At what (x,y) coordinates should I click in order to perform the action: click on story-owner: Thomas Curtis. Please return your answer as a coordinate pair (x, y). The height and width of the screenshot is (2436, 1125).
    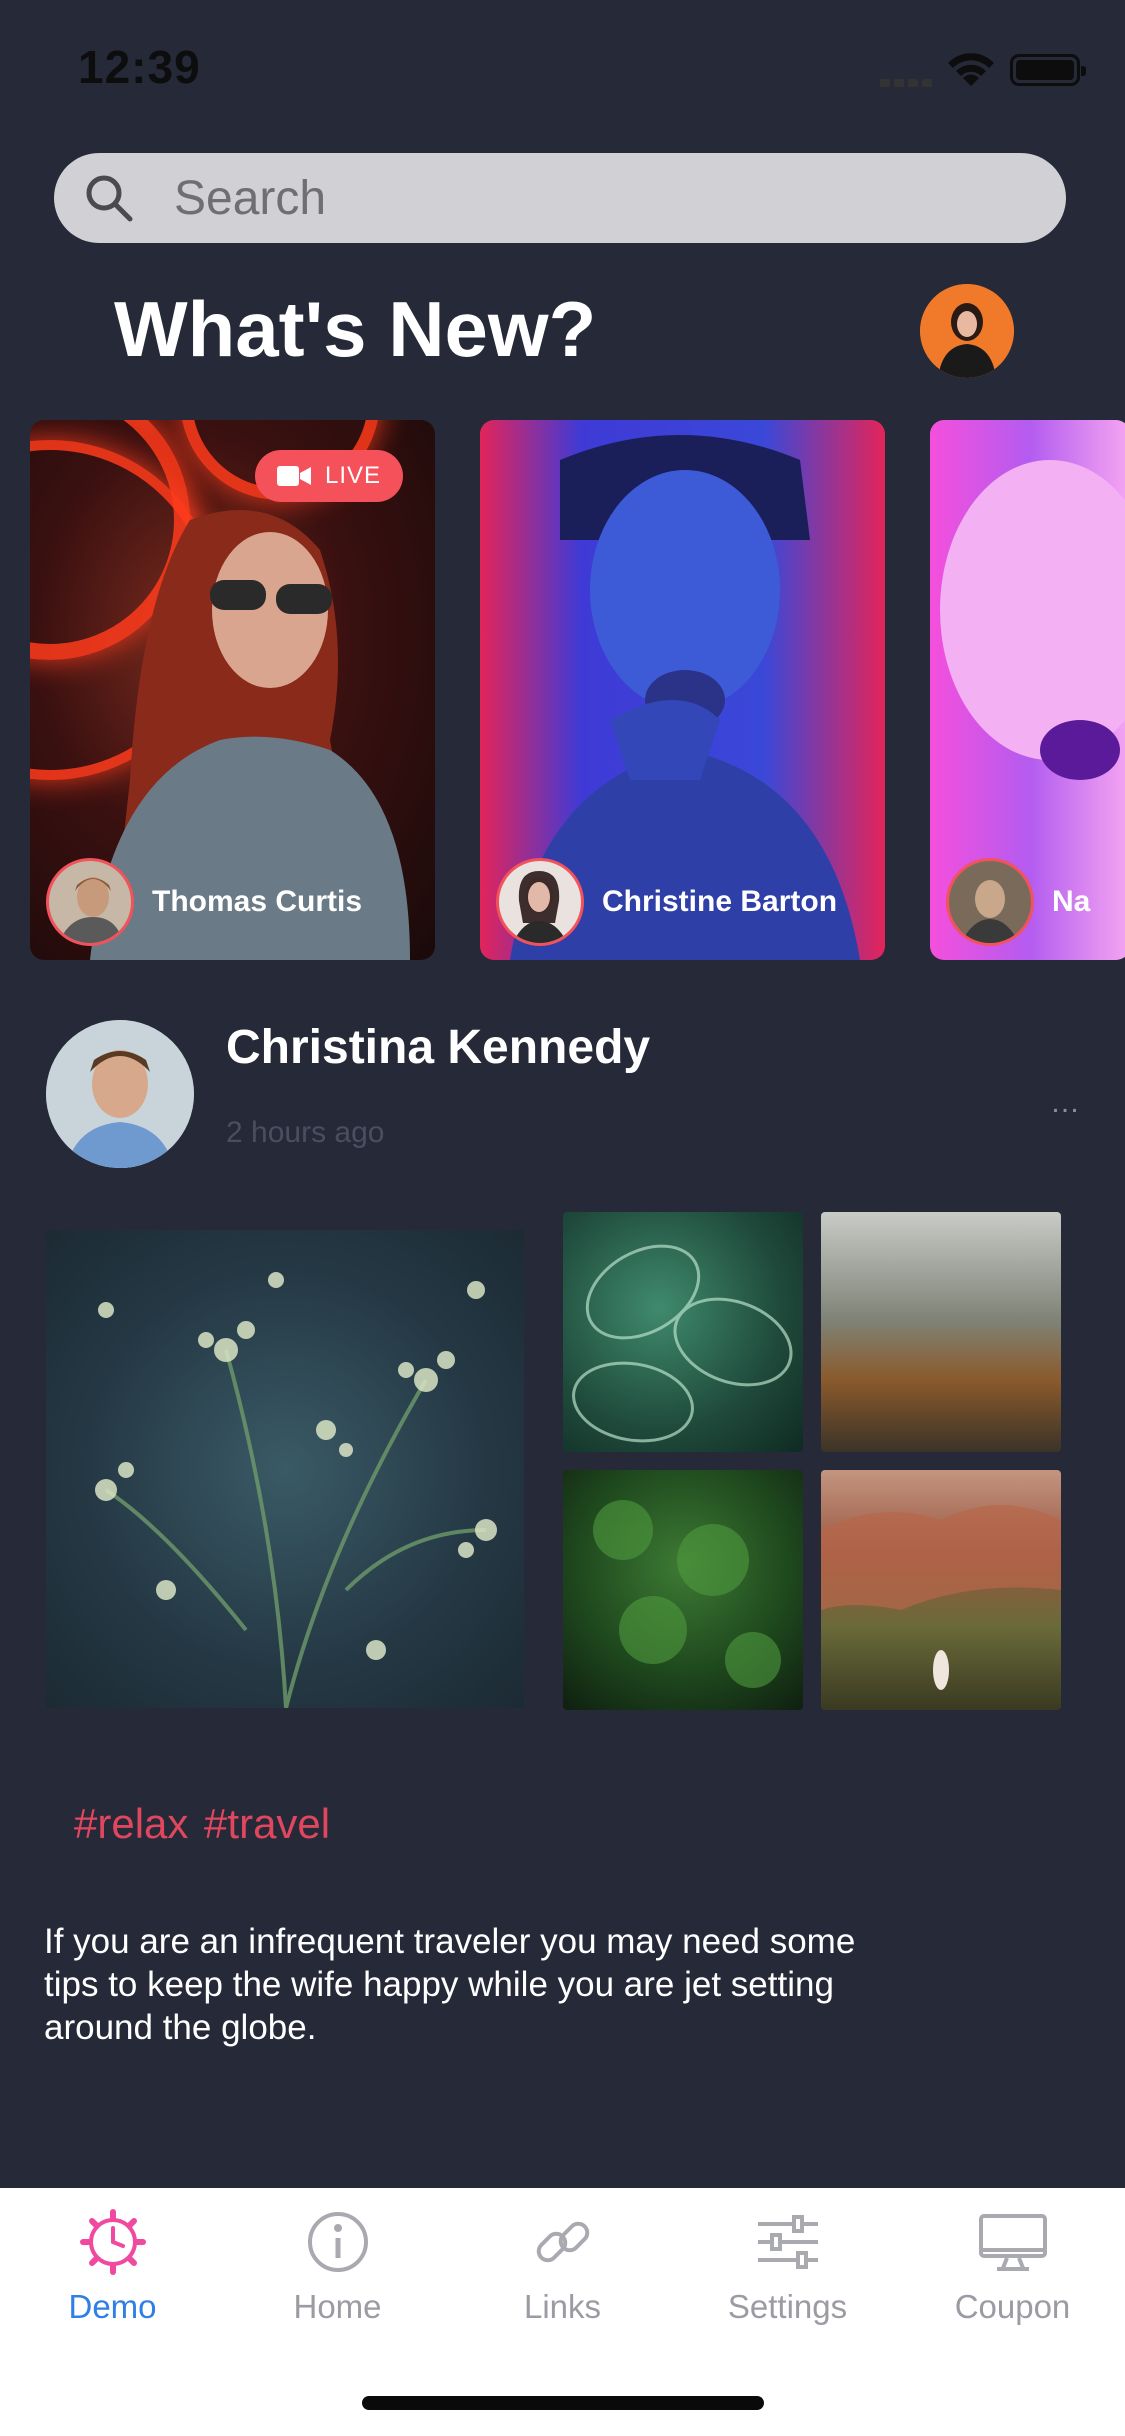
    Looking at the image, I should click on (204, 902).